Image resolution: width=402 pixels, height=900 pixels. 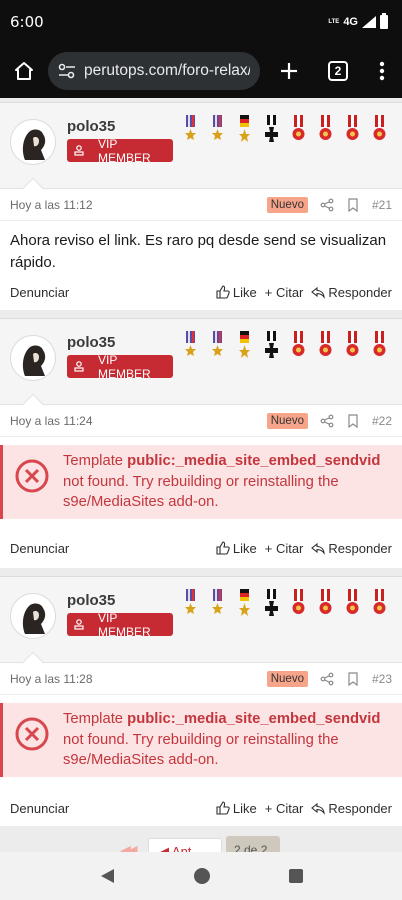 I want to click on post-date: Hoy a las 11:24, so click(x=138, y=421).